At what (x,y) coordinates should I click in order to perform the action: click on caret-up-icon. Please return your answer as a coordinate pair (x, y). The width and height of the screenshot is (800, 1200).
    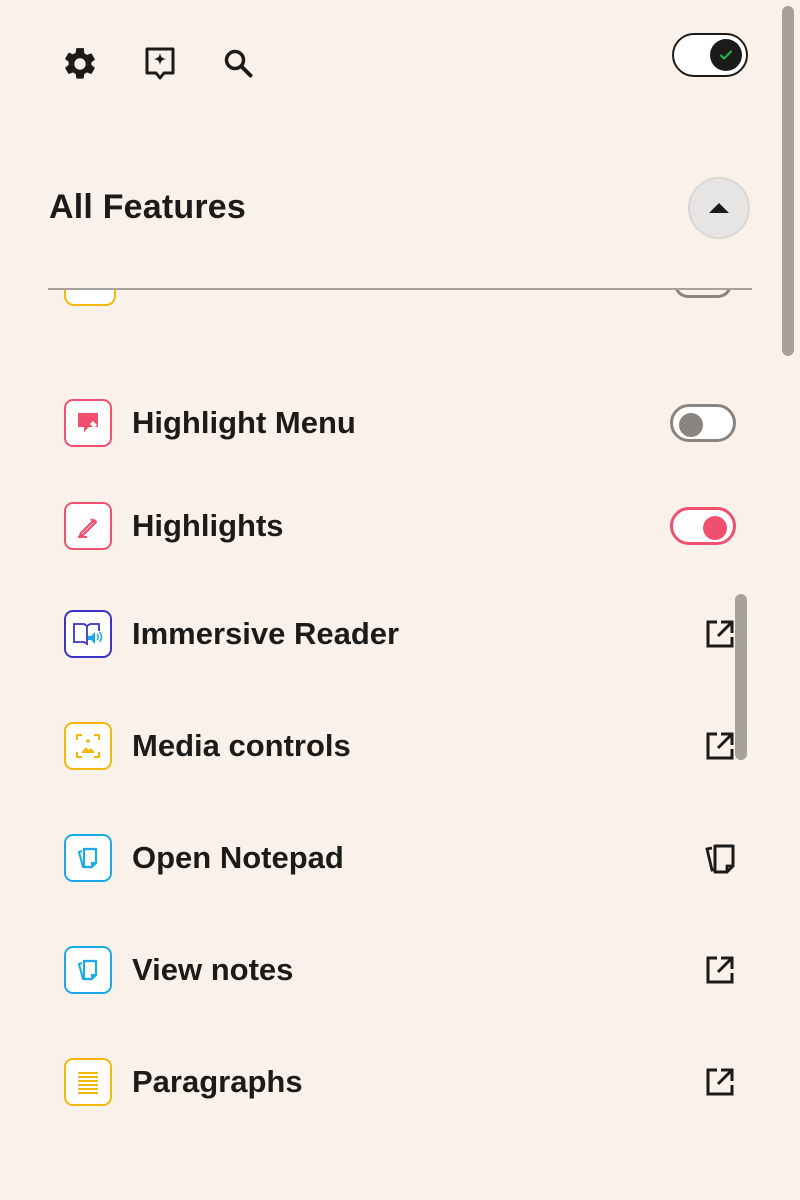
    Looking at the image, I should click on (719, 208).